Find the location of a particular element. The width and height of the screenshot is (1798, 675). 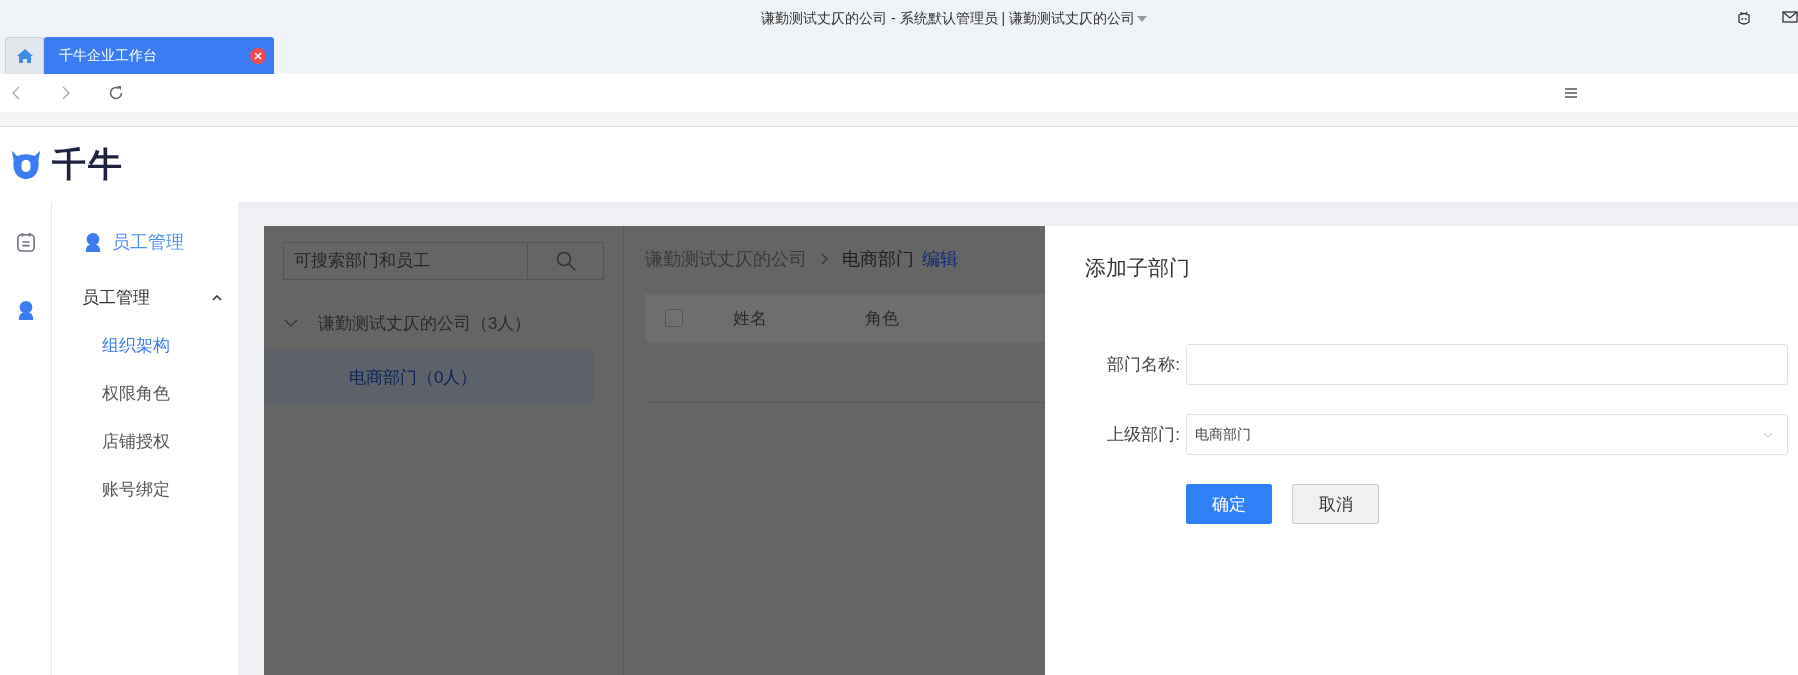

tree-node: 谦勤测试丈仄的公司（3人） is located at coordinates (429, 323).